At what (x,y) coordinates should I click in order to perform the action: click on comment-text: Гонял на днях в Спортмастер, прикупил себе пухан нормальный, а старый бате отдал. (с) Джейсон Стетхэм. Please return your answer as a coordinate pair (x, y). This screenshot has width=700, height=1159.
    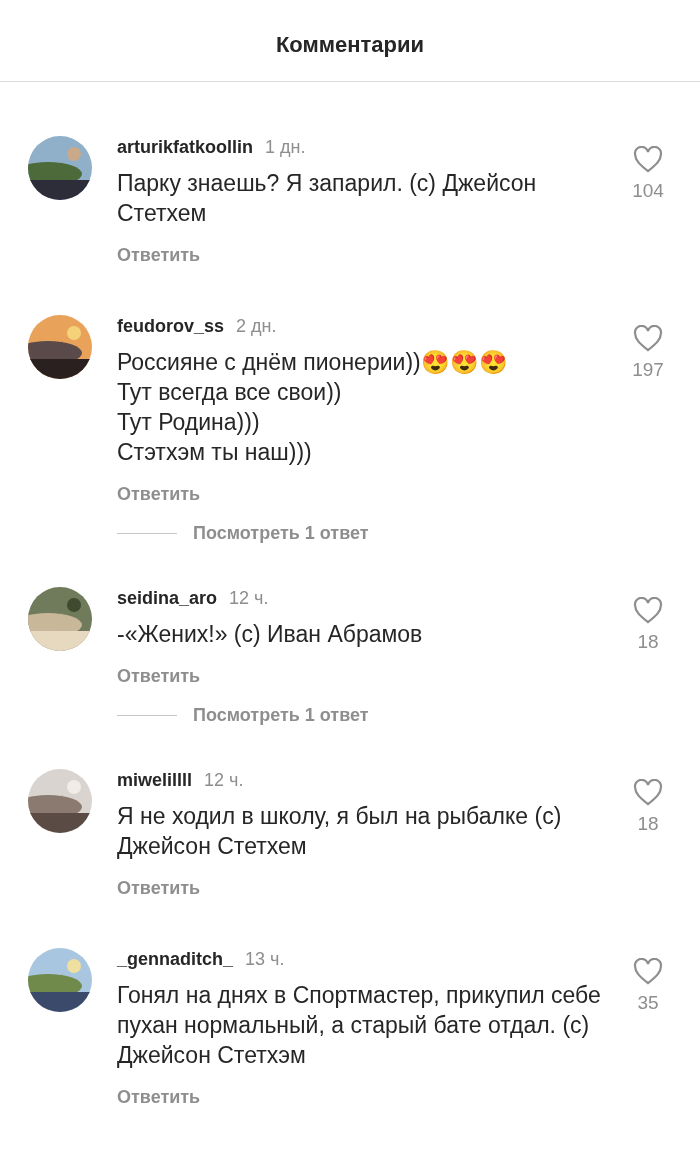
    Looking at the image, I should click on (359, 1025).